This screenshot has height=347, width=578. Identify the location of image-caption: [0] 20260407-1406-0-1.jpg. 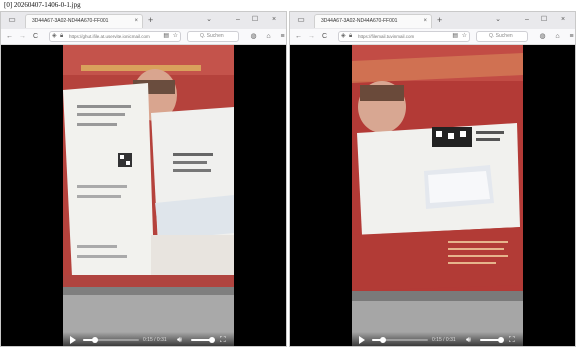
(42, 5).